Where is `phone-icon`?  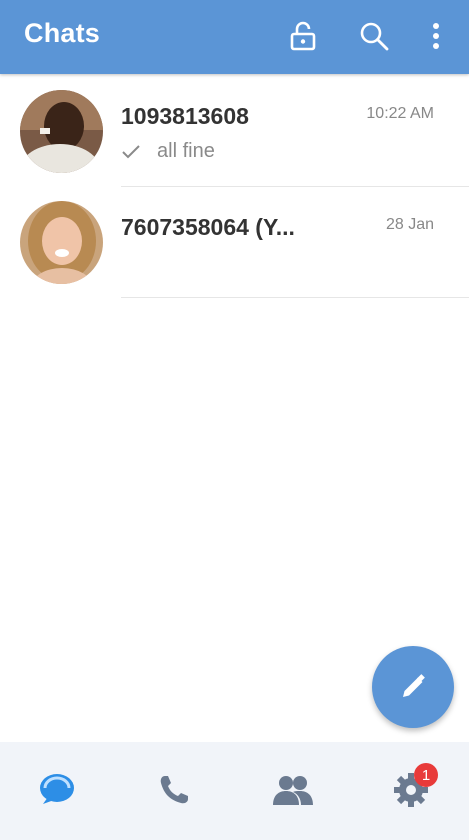 phone-icon is located at coordinates (174, 790).